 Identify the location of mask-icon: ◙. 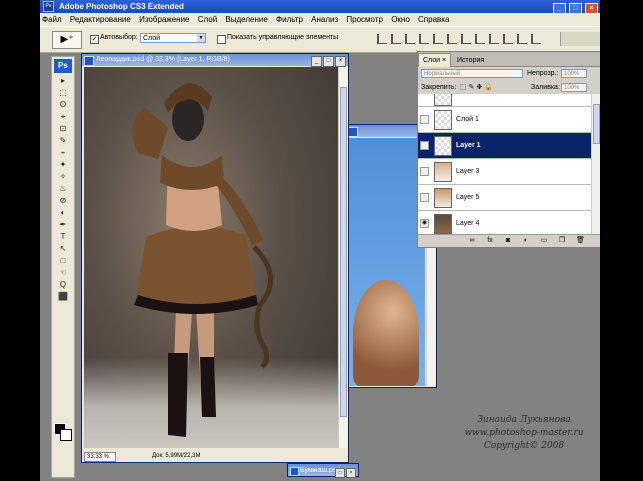
(508, 241).